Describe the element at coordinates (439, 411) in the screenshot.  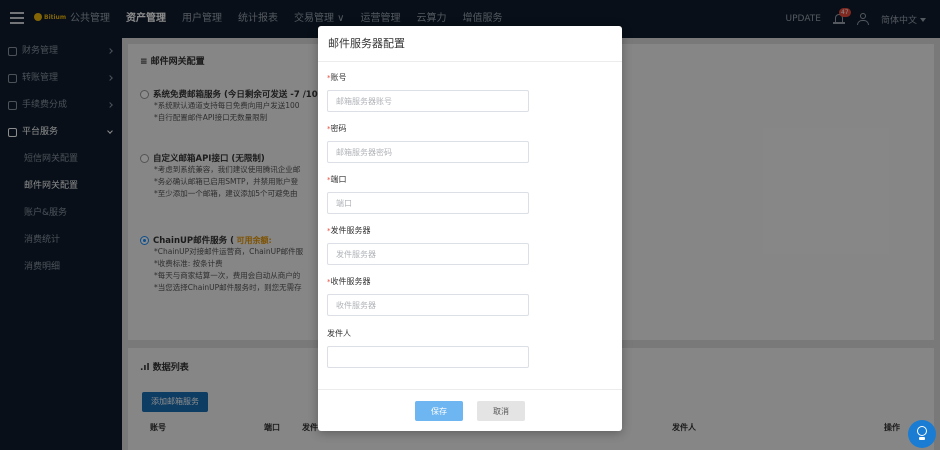
I see `save-button: 保存` at that location.